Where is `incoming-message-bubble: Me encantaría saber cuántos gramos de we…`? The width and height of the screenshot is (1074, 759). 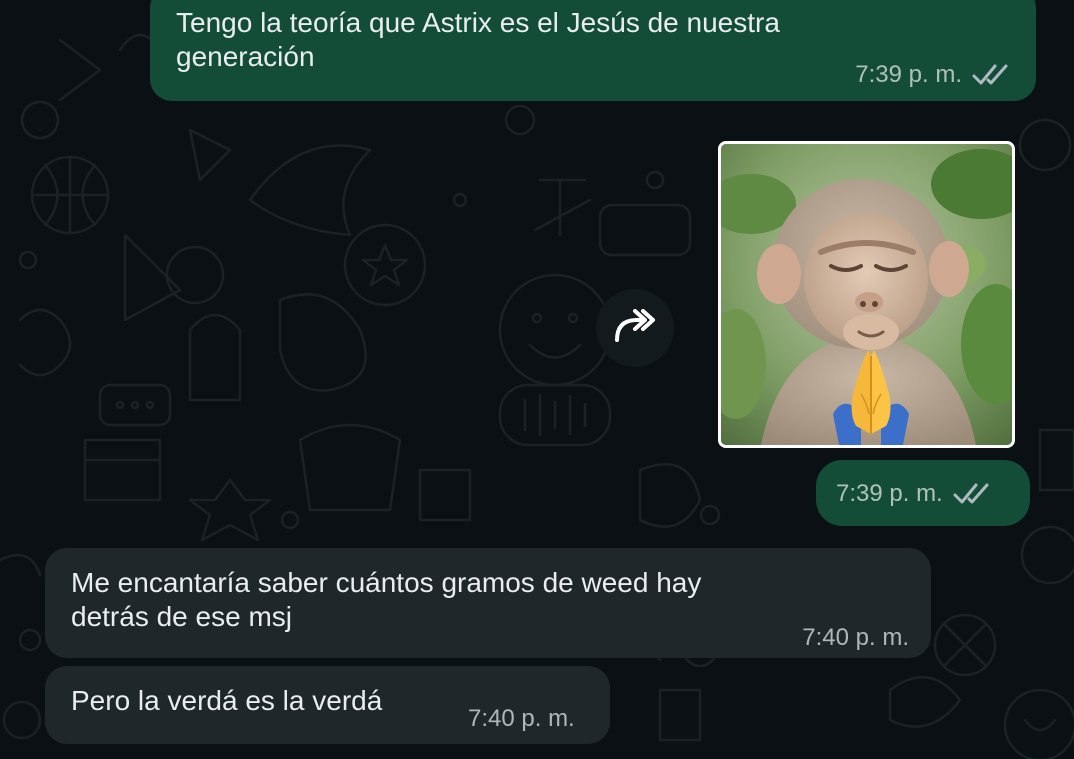 incoming-message-bubble: Me encantaría saber cuántos gramos de we… is located at coordinates (488, 603).